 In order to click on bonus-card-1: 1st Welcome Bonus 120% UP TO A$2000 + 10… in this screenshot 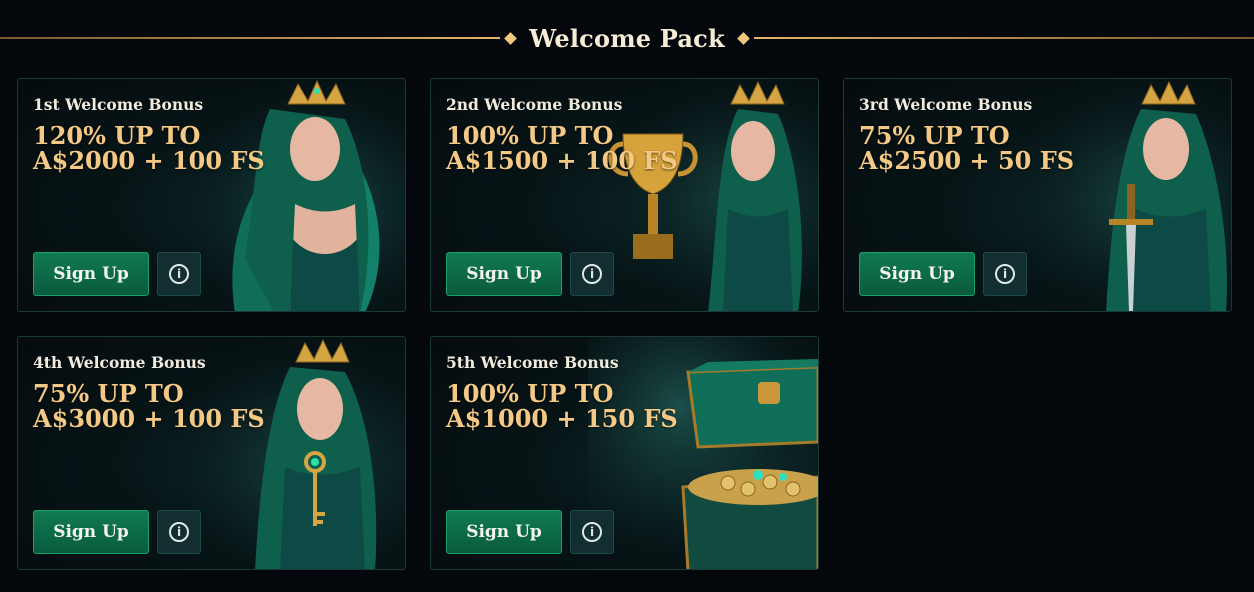, I will do `click(211, 195)`.